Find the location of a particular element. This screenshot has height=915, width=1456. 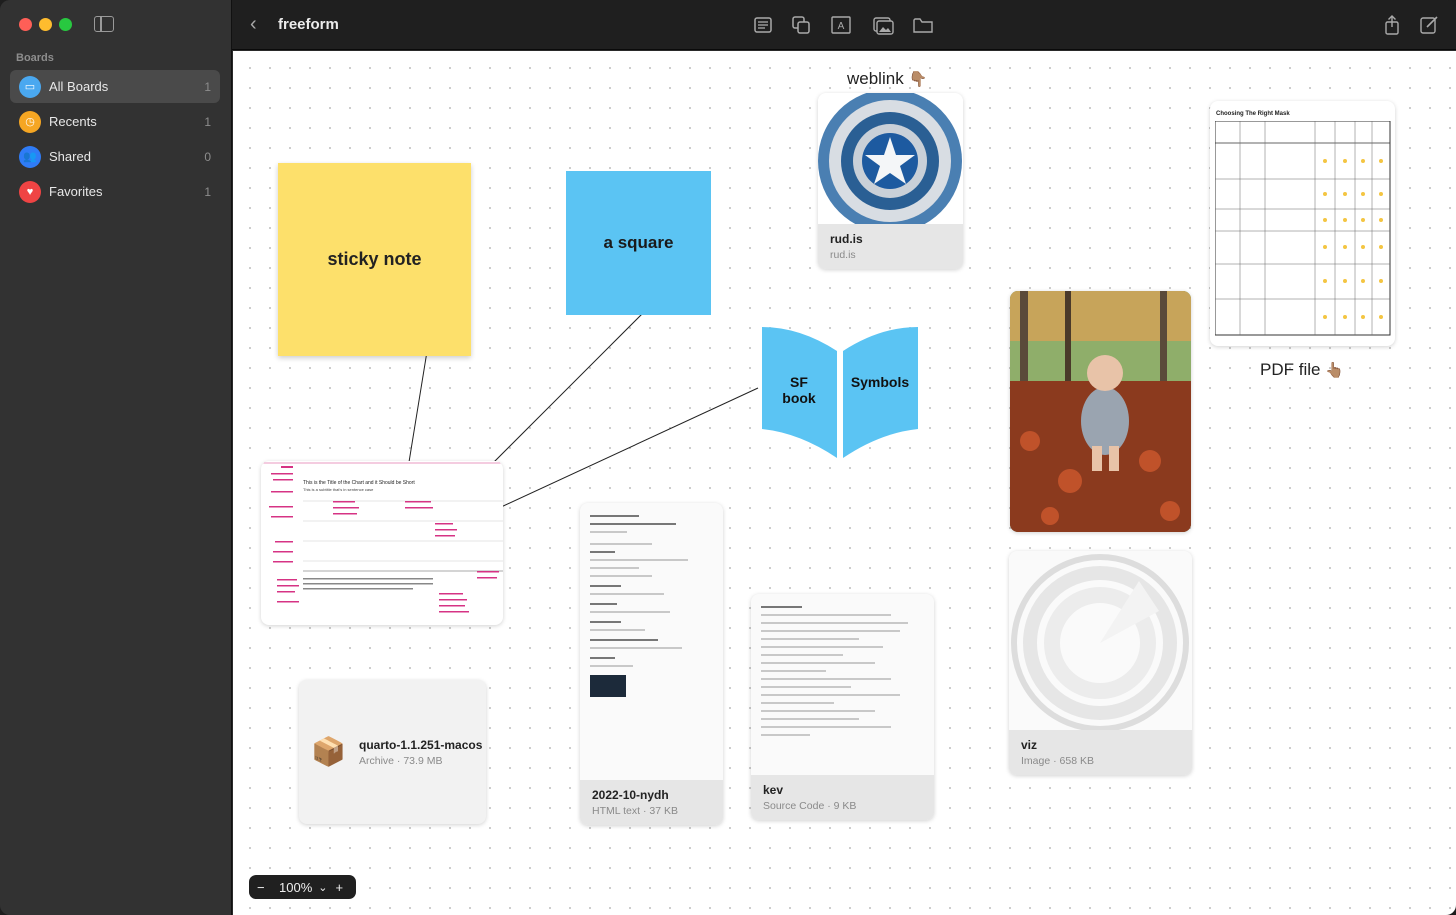

image-card: viz Image · 658 KB is located at coordinates (1100, 663).